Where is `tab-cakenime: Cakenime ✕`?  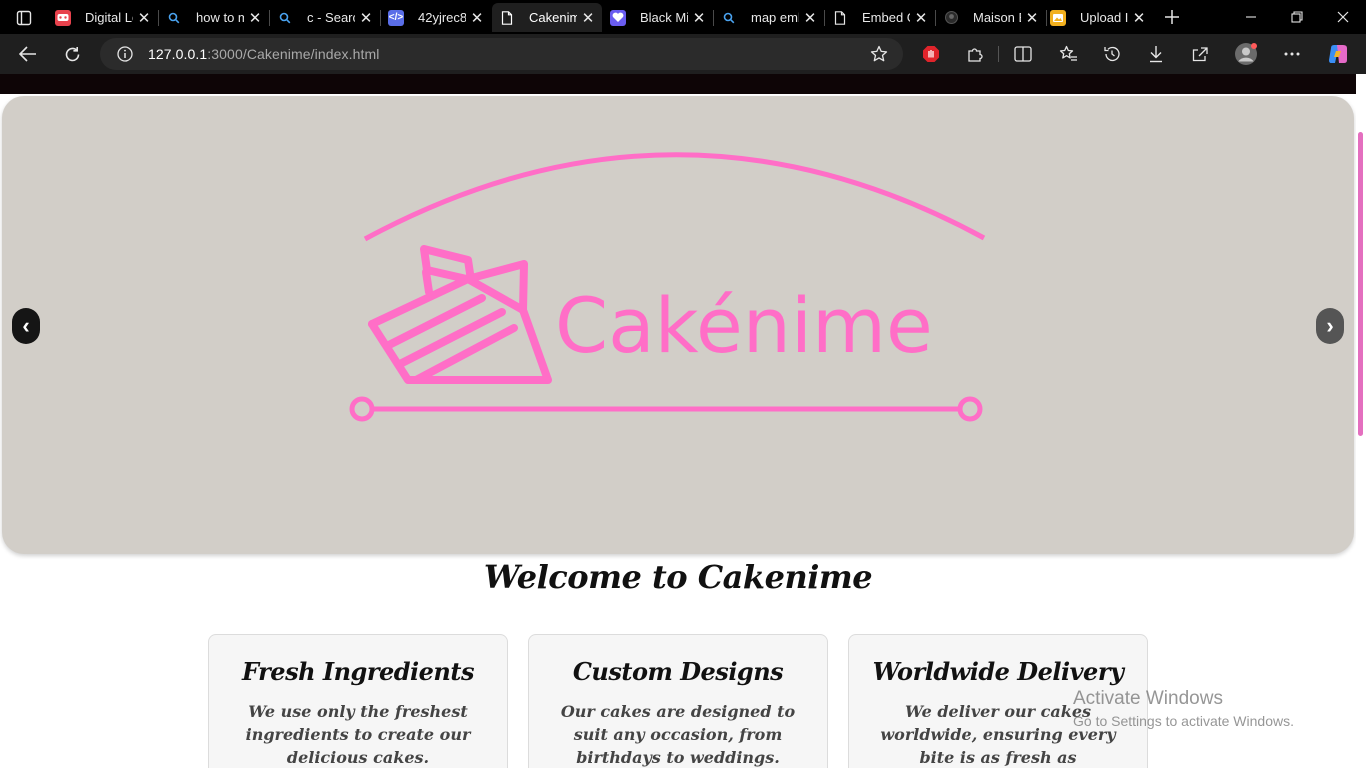 tab-cakenime: Cakenime ✕ is located at coordinates (547, 17).